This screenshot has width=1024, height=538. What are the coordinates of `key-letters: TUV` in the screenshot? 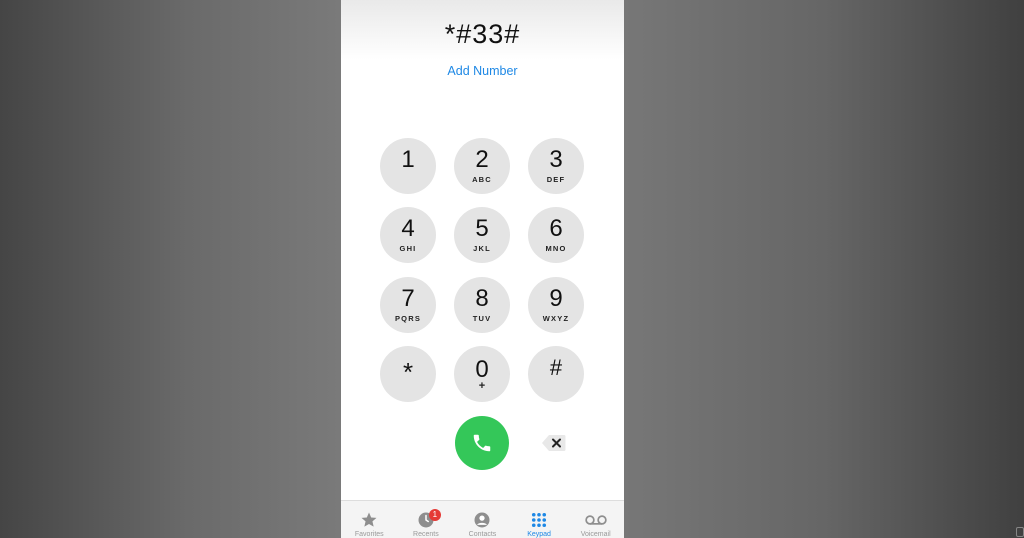 It's located at (482, 318).